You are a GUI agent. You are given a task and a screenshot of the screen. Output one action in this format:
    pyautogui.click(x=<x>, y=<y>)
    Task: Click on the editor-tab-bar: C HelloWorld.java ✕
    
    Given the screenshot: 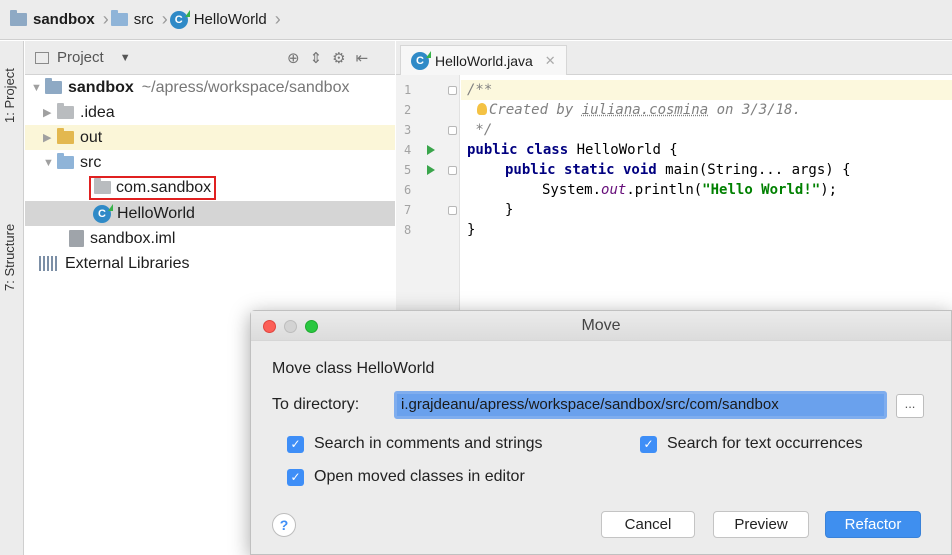 What is the action you would take?
    pyautogui.click(x=674, y=58)
    